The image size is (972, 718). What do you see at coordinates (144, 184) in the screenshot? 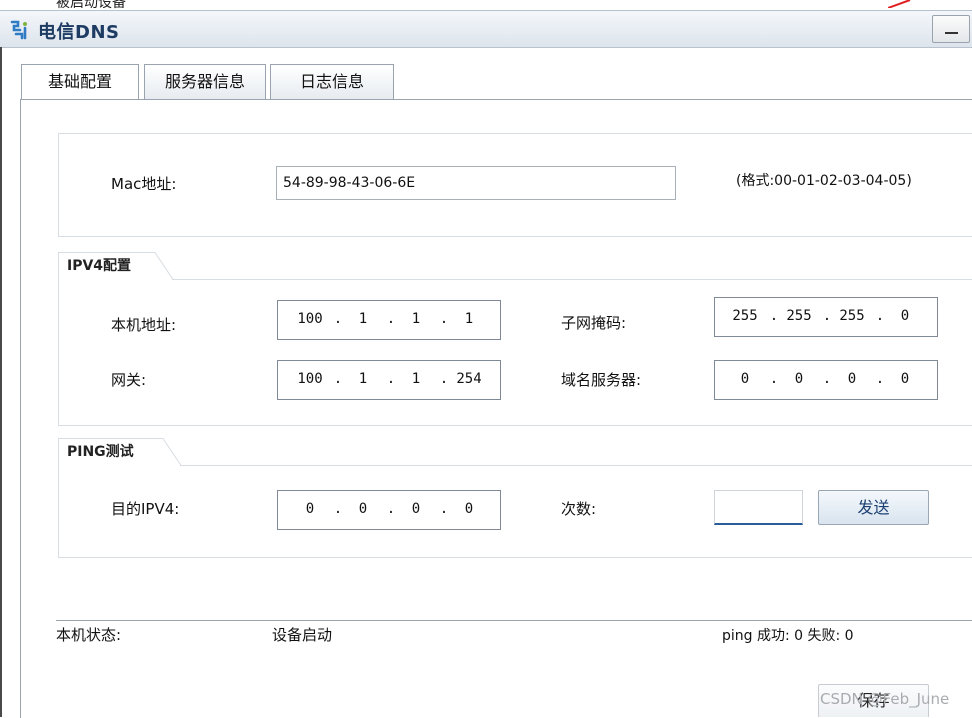
I see `mac-label: Mac地址:` at bounding box center [144, 184].